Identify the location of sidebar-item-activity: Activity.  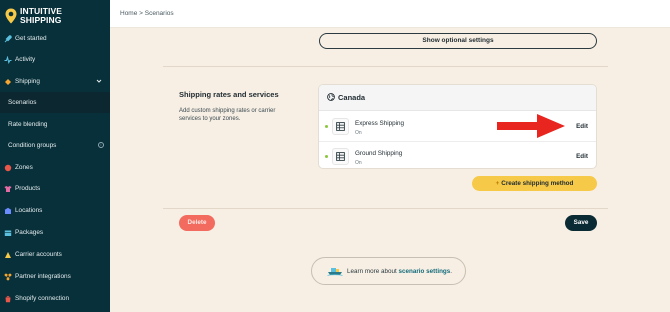
(55, 59).